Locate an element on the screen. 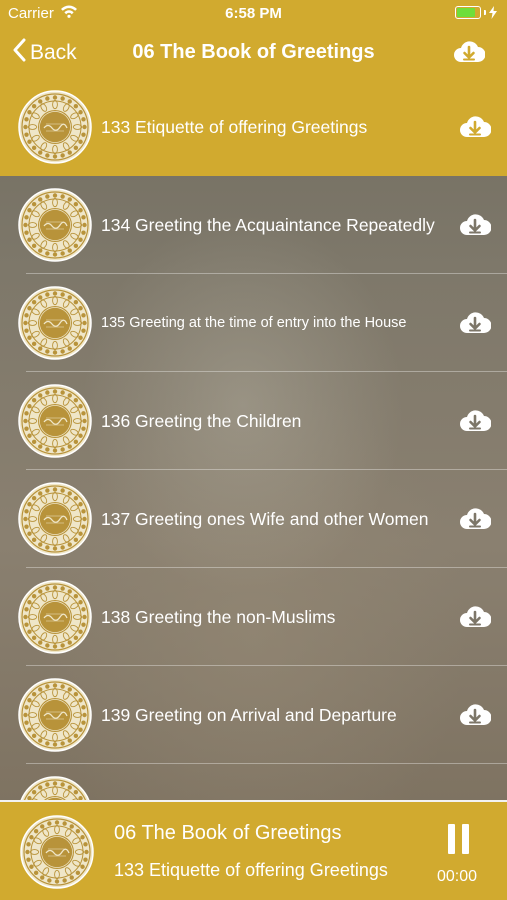 The height and width of the screenshot is (900, 507). chapter-title: 136 Greeting the Children is located at coordinates (201, 420).